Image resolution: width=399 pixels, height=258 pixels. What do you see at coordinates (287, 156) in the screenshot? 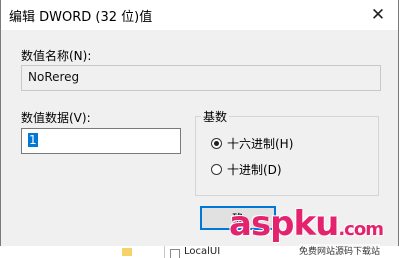
I see `base-groupbox` at bounding box center [287, 156].